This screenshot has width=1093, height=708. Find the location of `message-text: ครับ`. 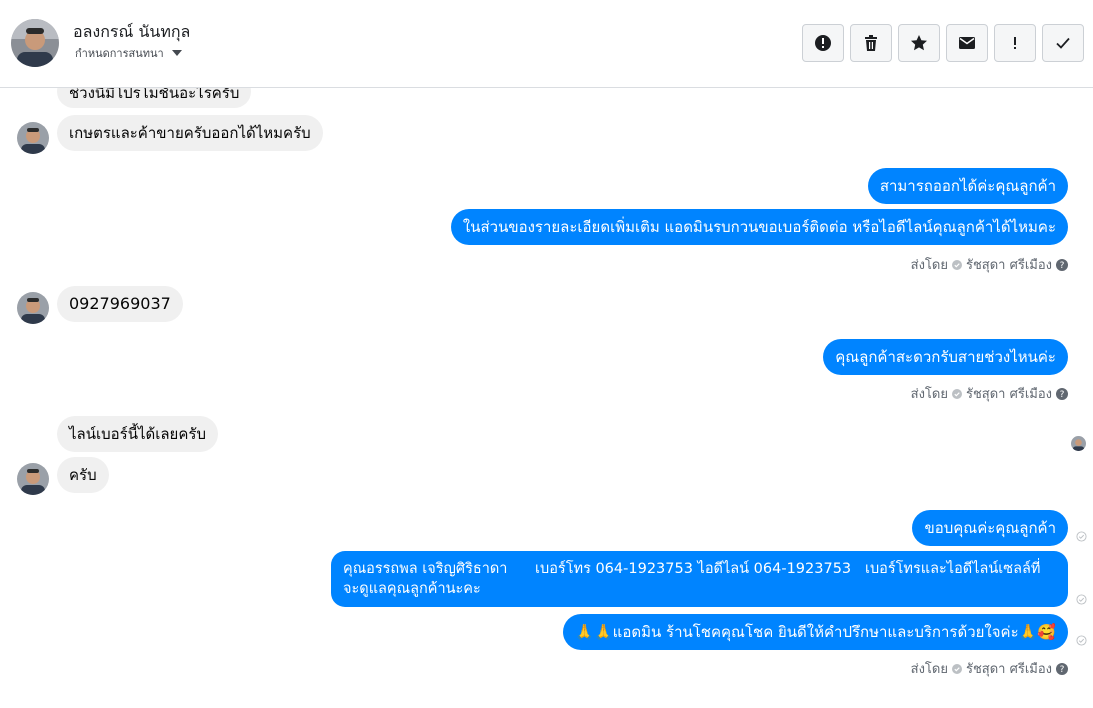

message-text: ครับ is located at coordinates (83, 475).